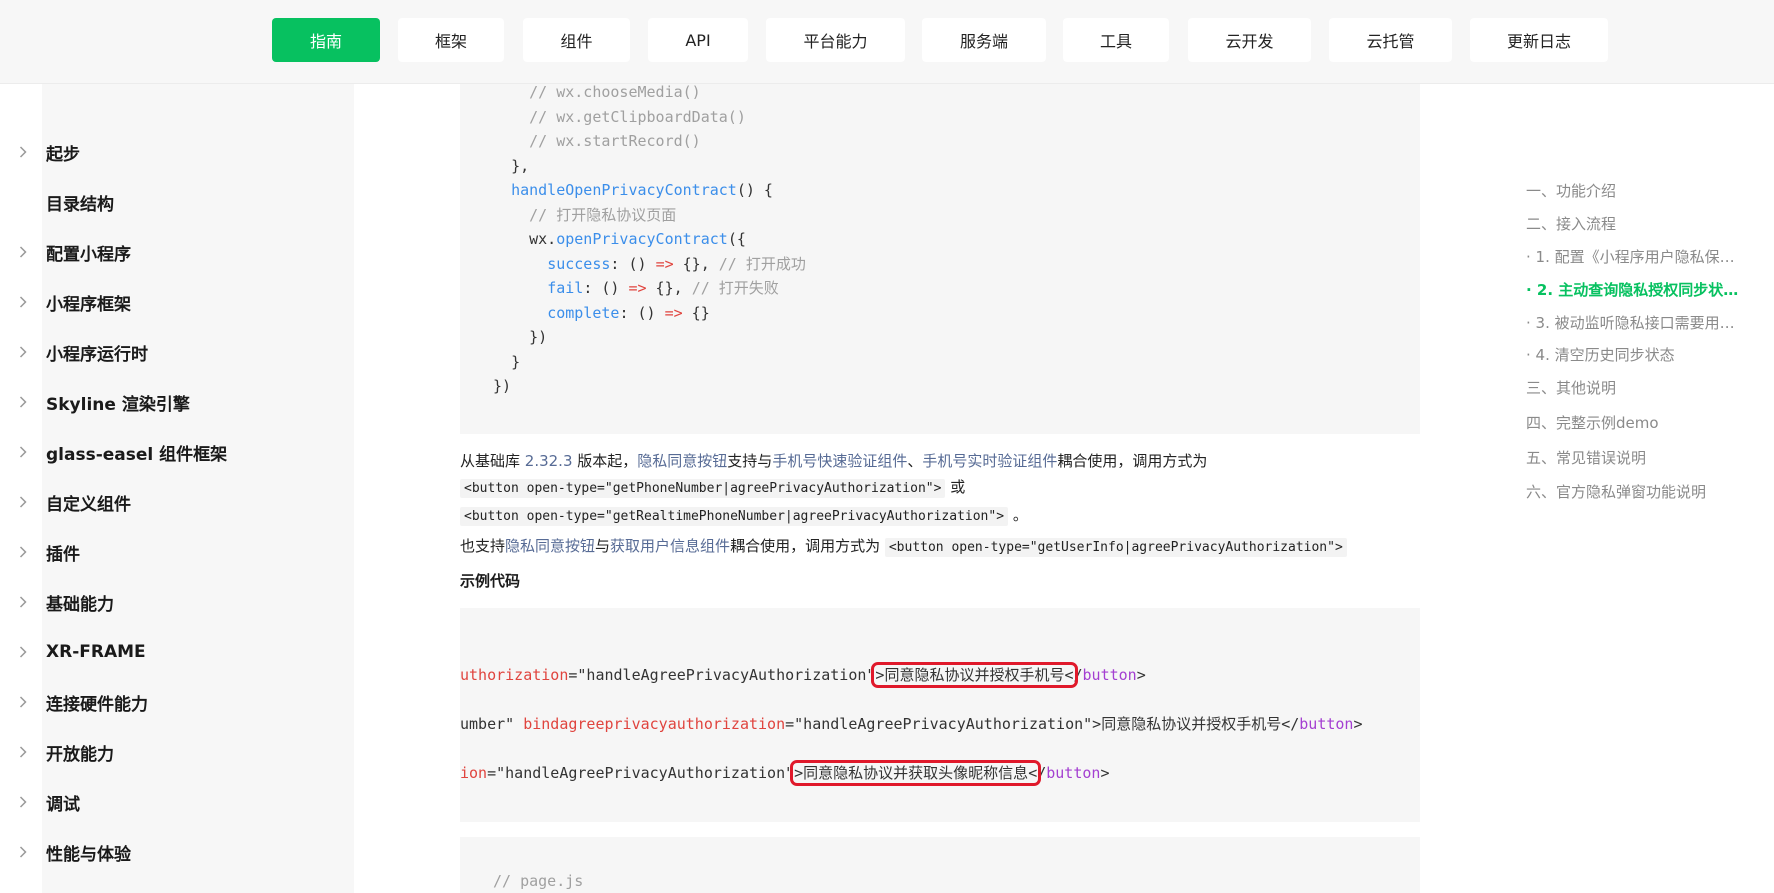 This screenshot has width=1774, height=893. What do you see at coordinates (492, 461) in the screenshot?
I see `text: 从基础库` at bounding box center [492, 461].